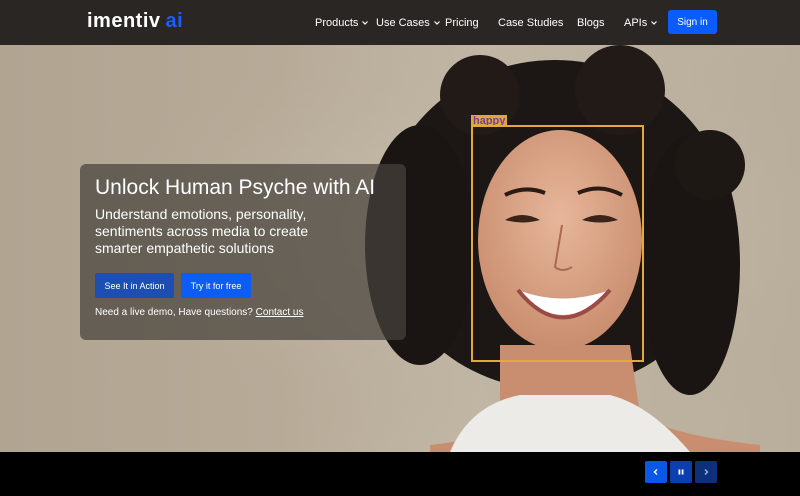 This screenshot has height=496, width=800. I want to click on nav-item-label: Use Cases, so click(403, 23).